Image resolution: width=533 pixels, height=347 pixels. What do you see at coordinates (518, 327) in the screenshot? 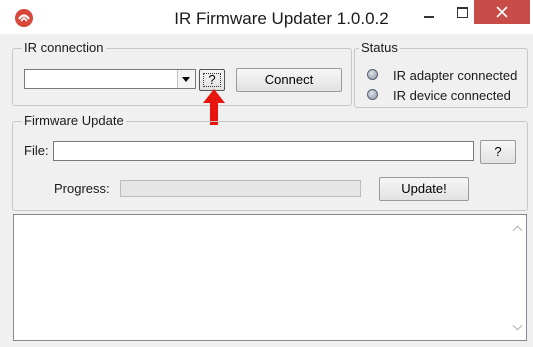
I see `scroll-down-icon` at bounding box center [518, 327].